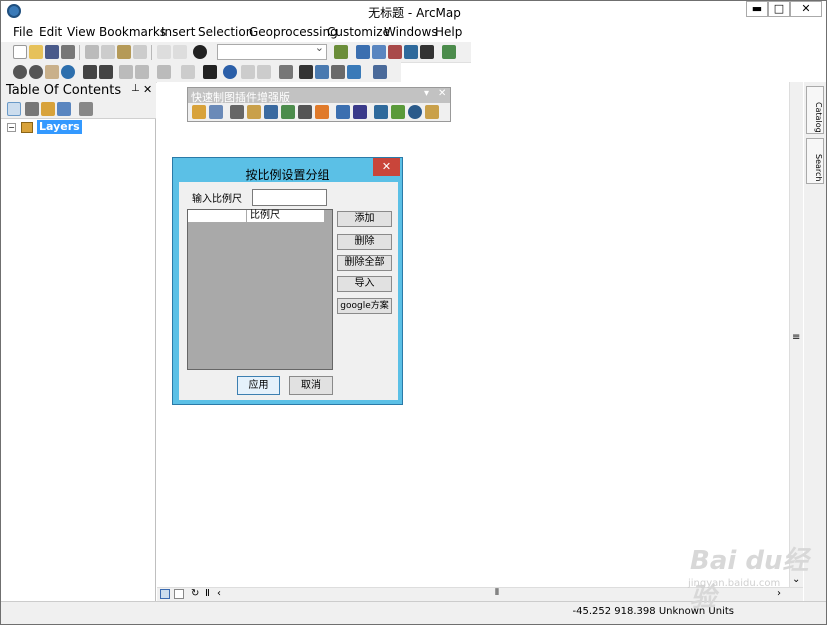 This screenshot has width=827, height=625. I want to click on minimize-button: ▬, so click(757, 9).